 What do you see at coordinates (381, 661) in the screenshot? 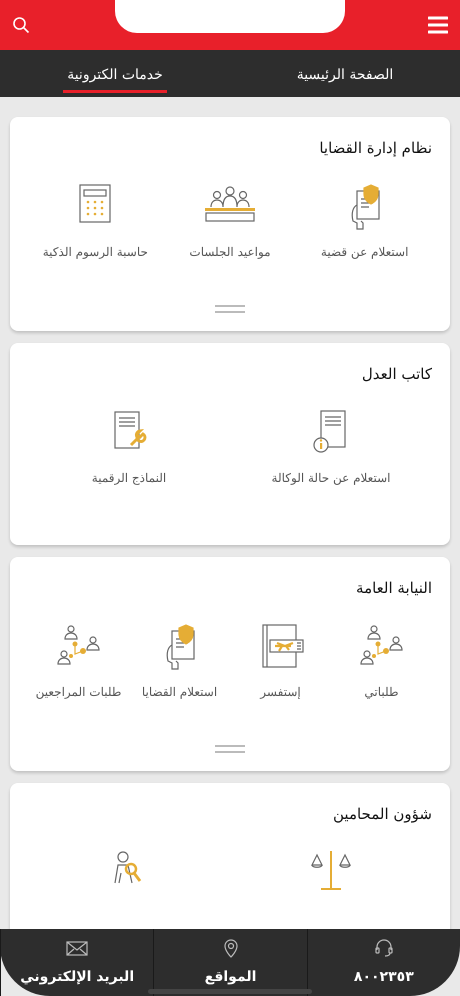
I see `service-item: طلباتي` at bounding box center [381, 661].